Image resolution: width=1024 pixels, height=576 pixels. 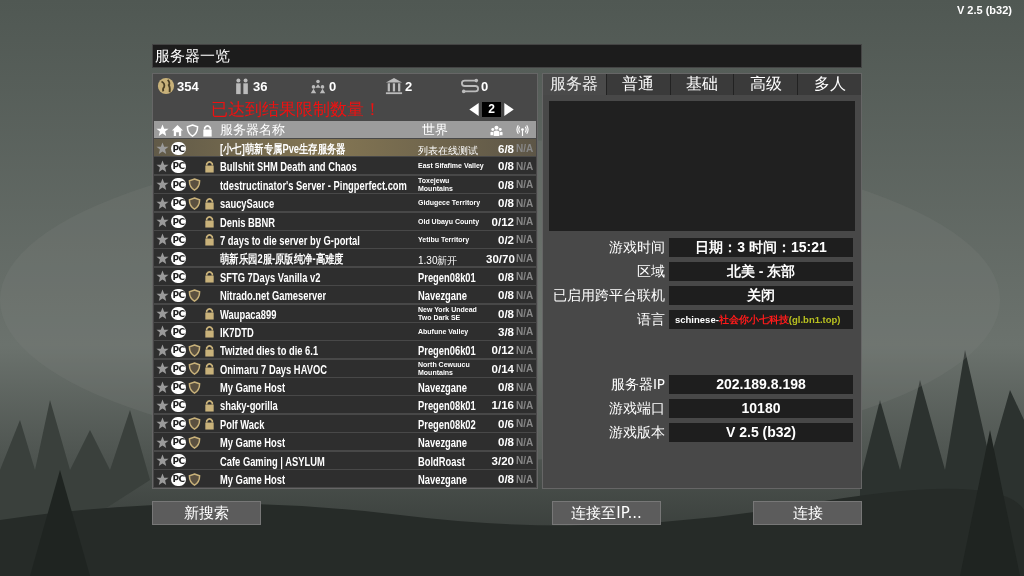 I want to click on shield-icon, so click(x=192, y=130).